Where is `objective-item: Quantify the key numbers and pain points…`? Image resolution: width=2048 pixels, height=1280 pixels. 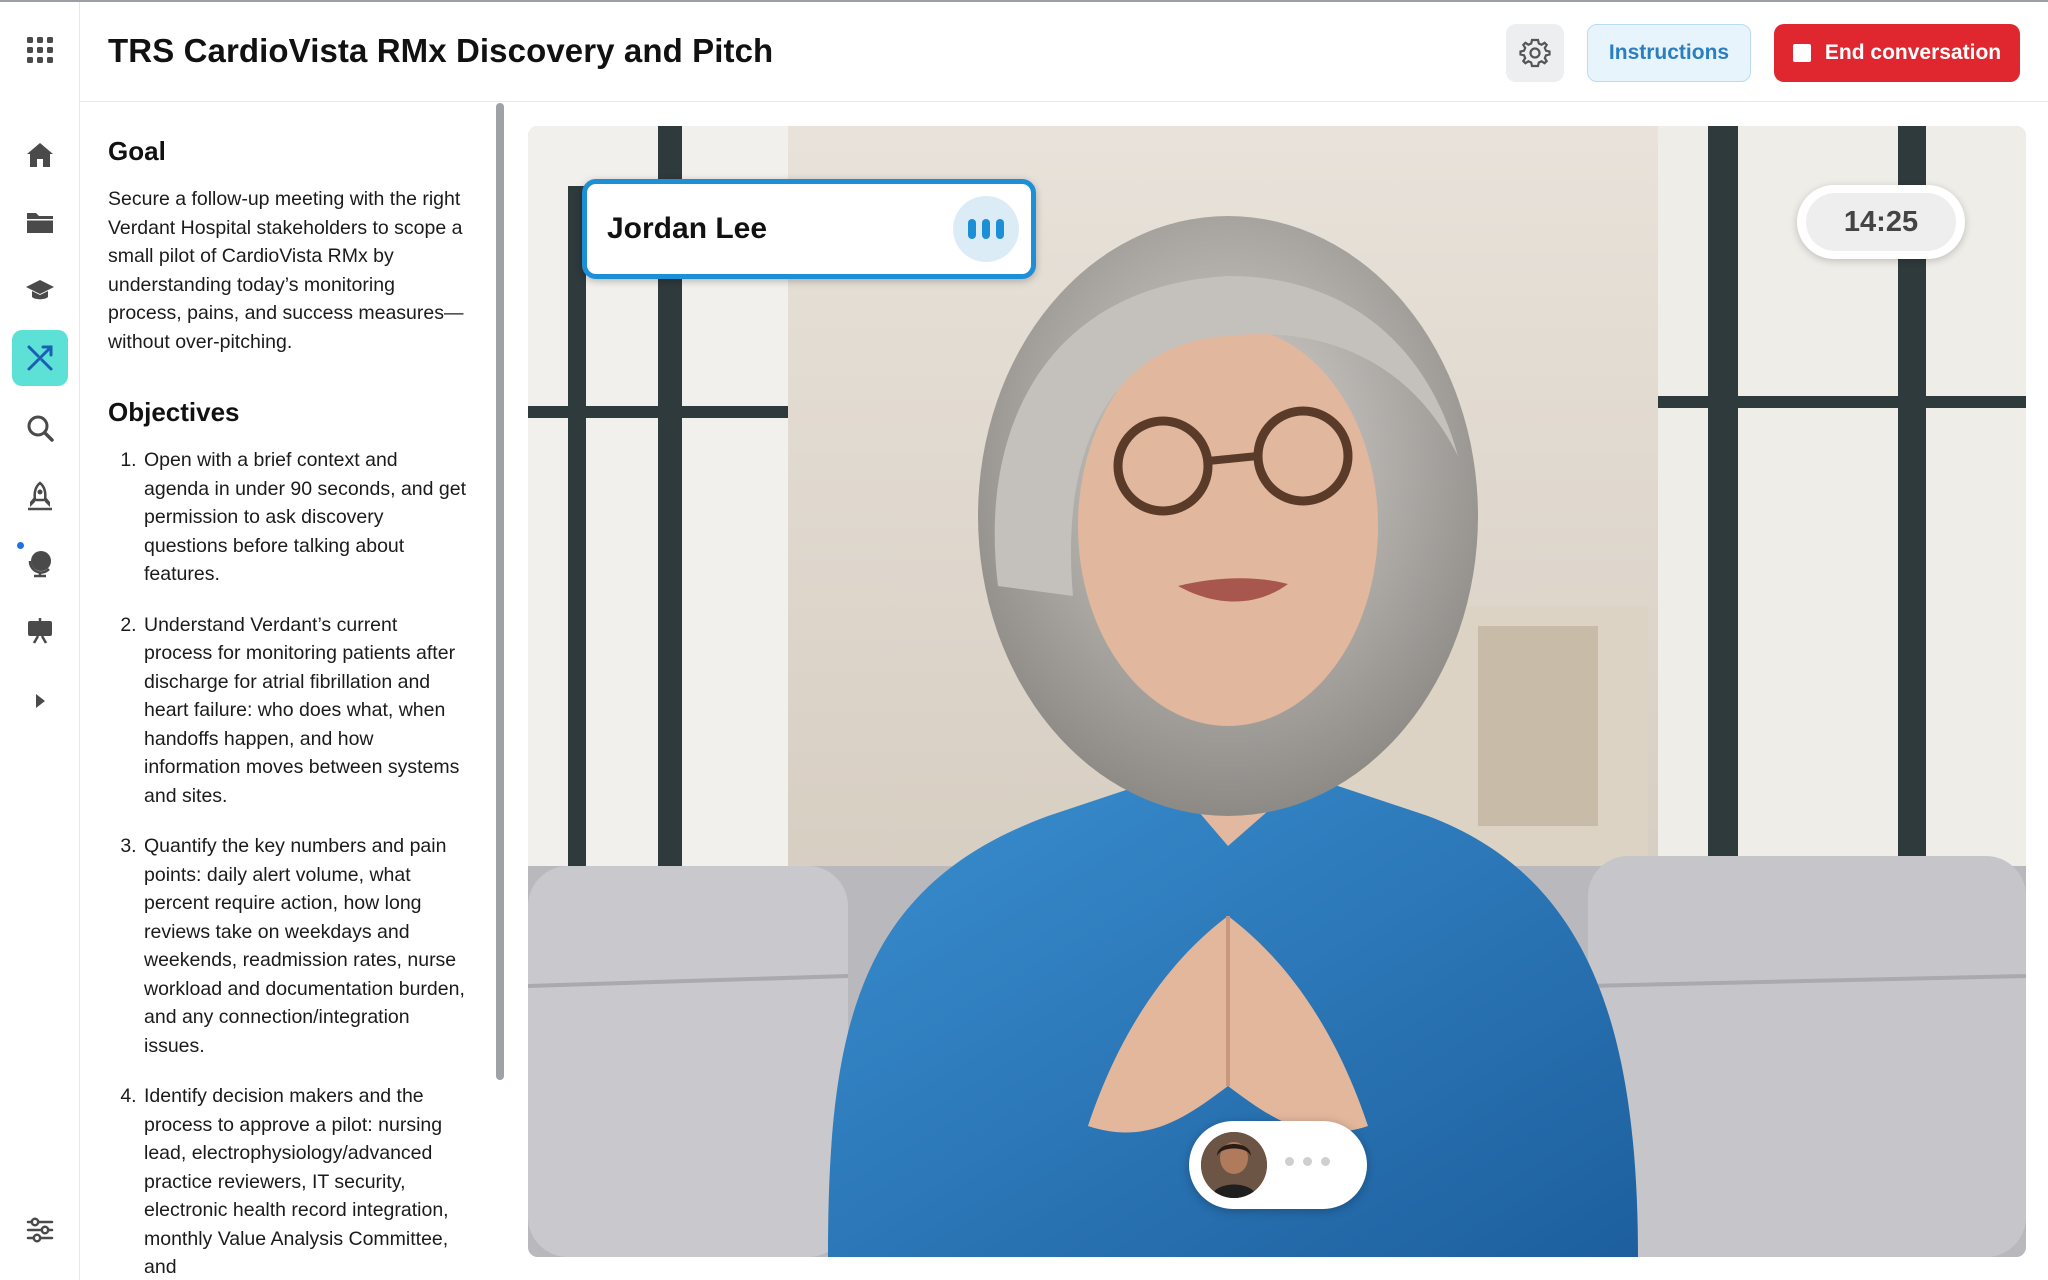 objective-item: Quantify the key numbers and pain points… is located at coordinates (305, 946).